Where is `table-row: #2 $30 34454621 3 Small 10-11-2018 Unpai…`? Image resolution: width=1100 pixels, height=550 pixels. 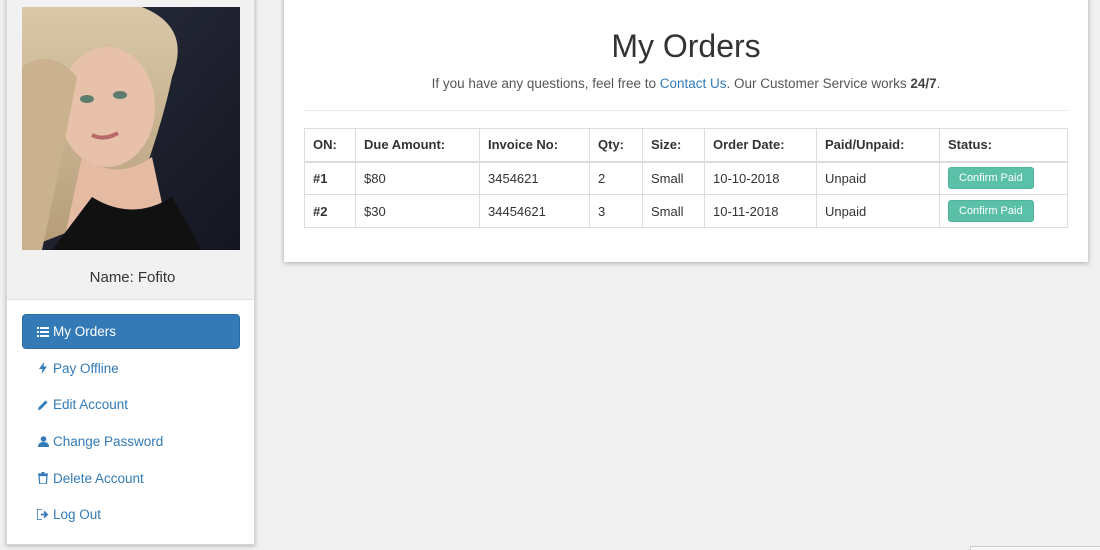
table-row: #2 $30 34454621 3 Small 10-11-2018 Unpai… is located at coordinates (686, 211).